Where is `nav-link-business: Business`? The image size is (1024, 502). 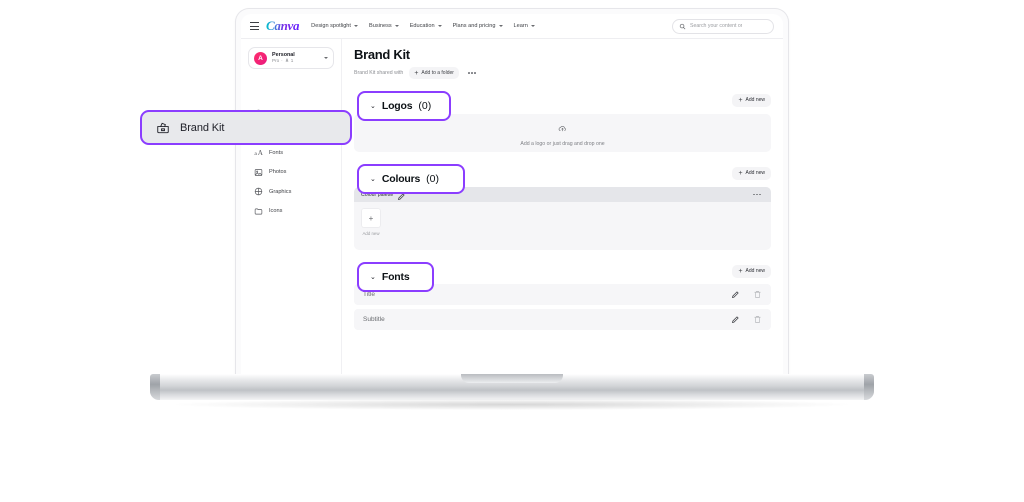 nav-link-business: Business is located at coordinates (384, 26).